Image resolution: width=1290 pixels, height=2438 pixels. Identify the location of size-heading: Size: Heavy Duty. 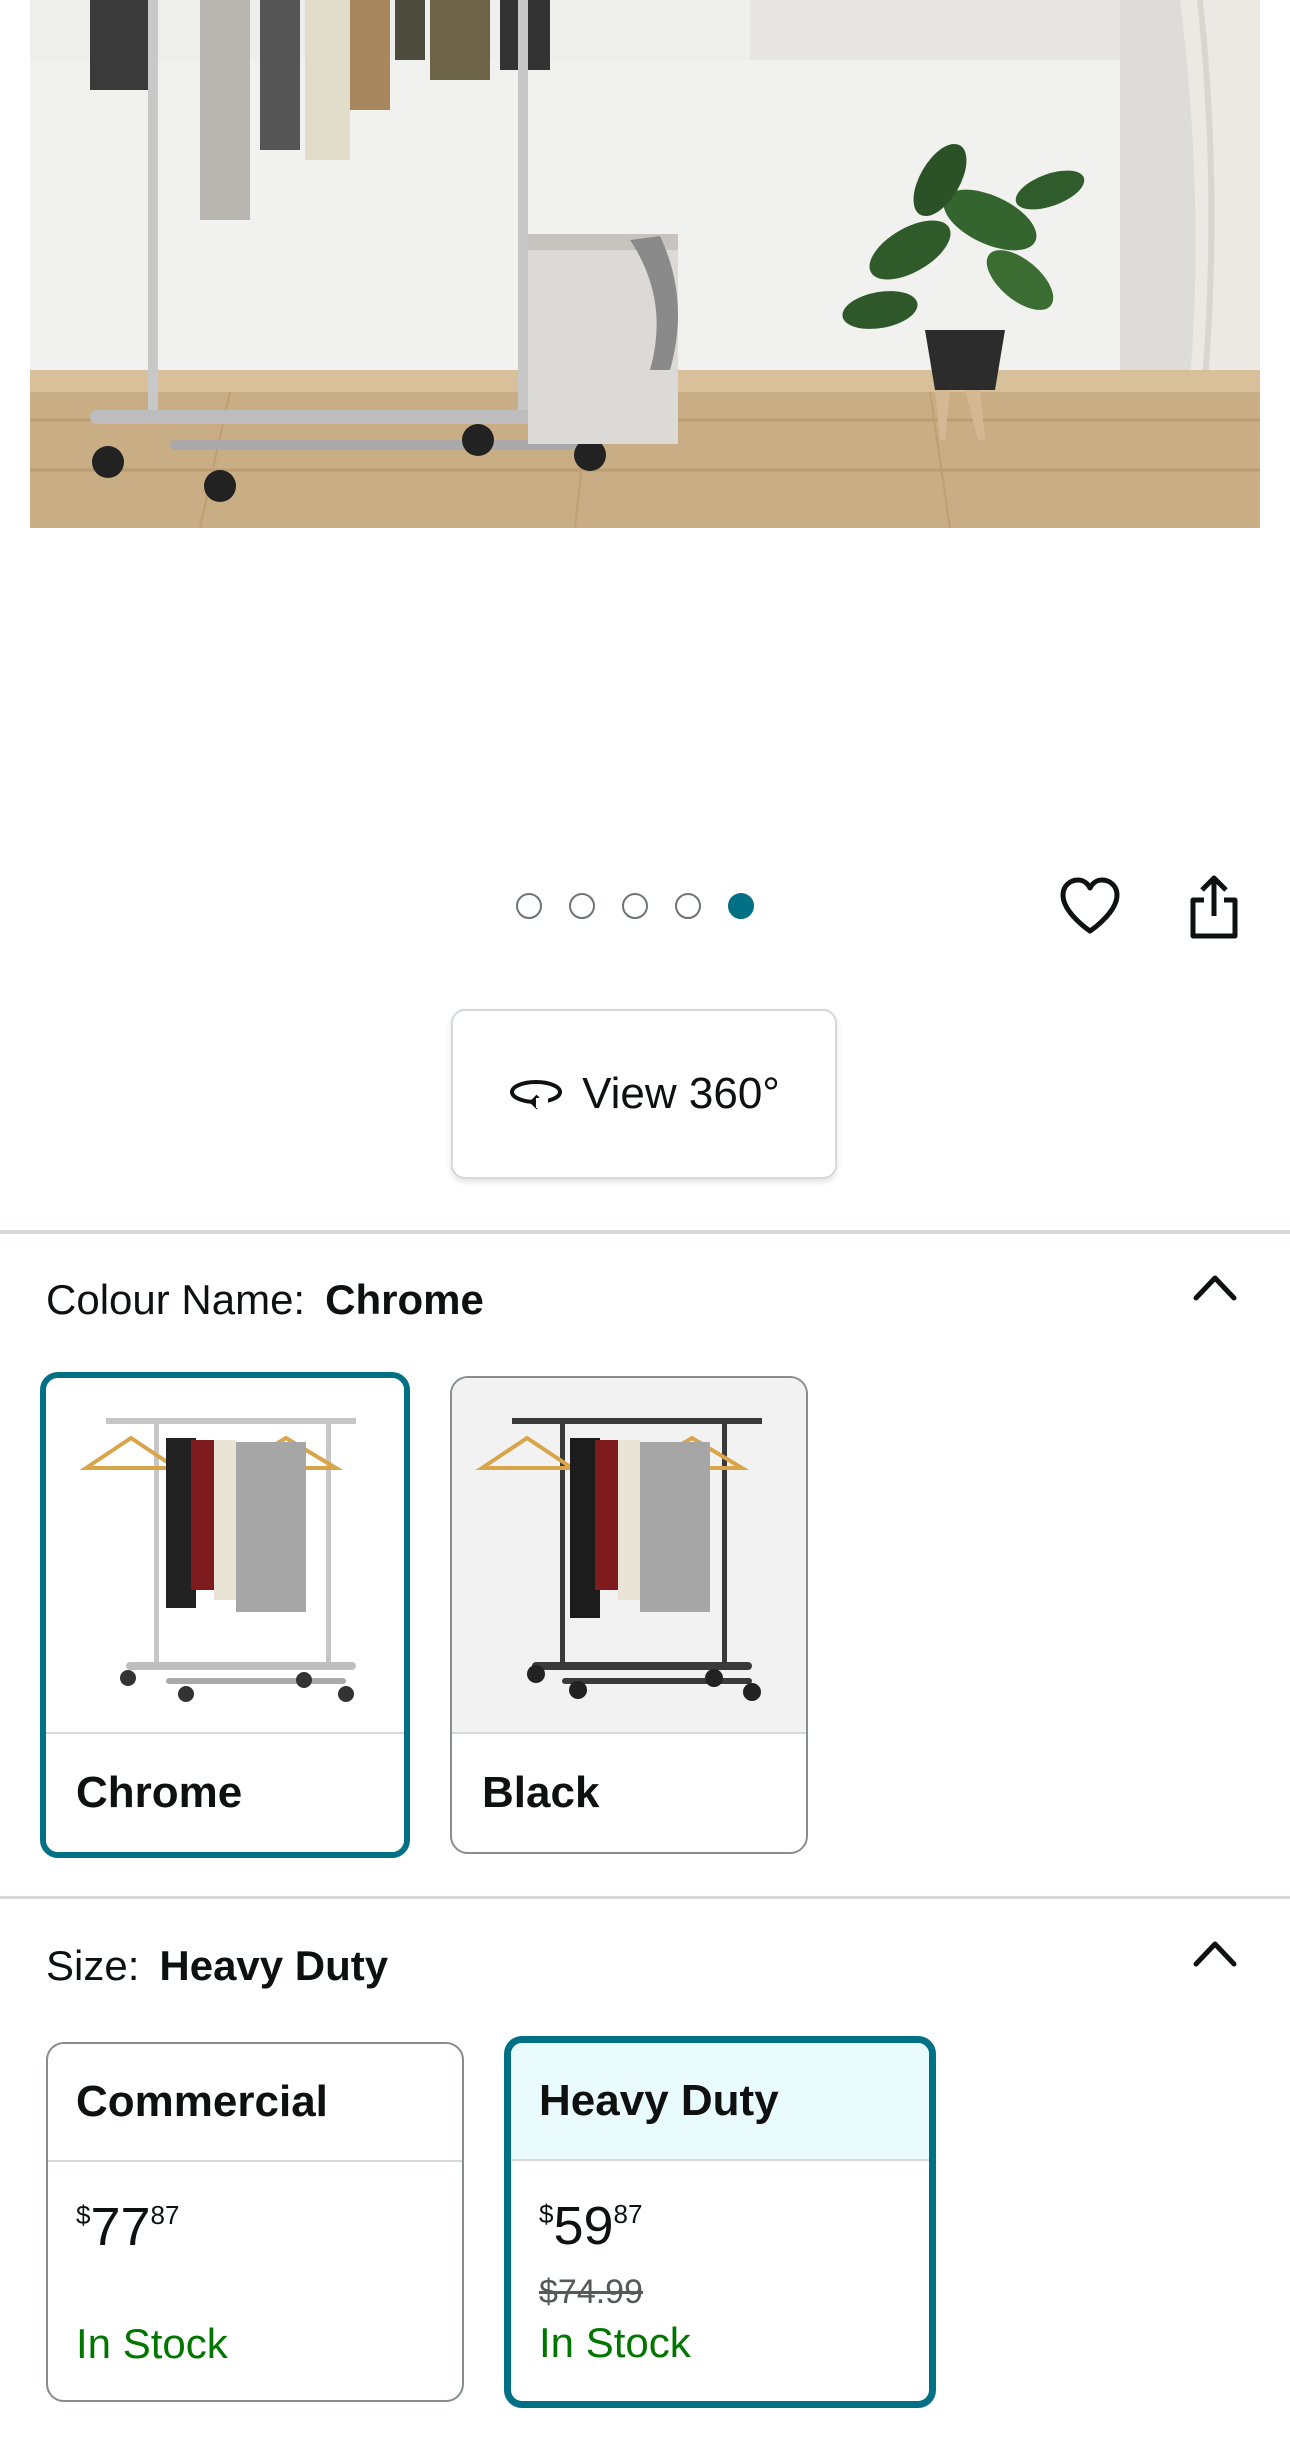
(217, 1966).